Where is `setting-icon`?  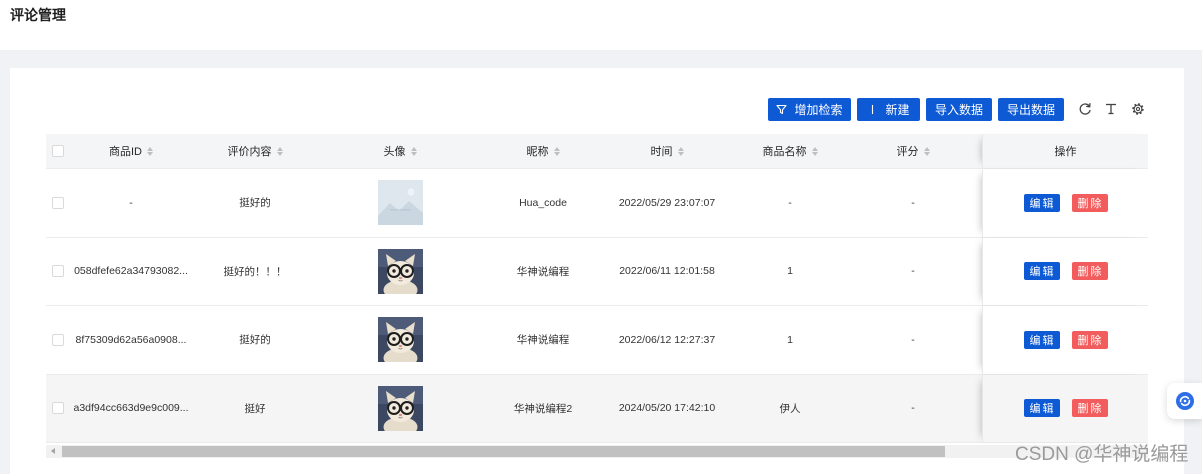 setting-icon is located at coordinates (1138, 109).